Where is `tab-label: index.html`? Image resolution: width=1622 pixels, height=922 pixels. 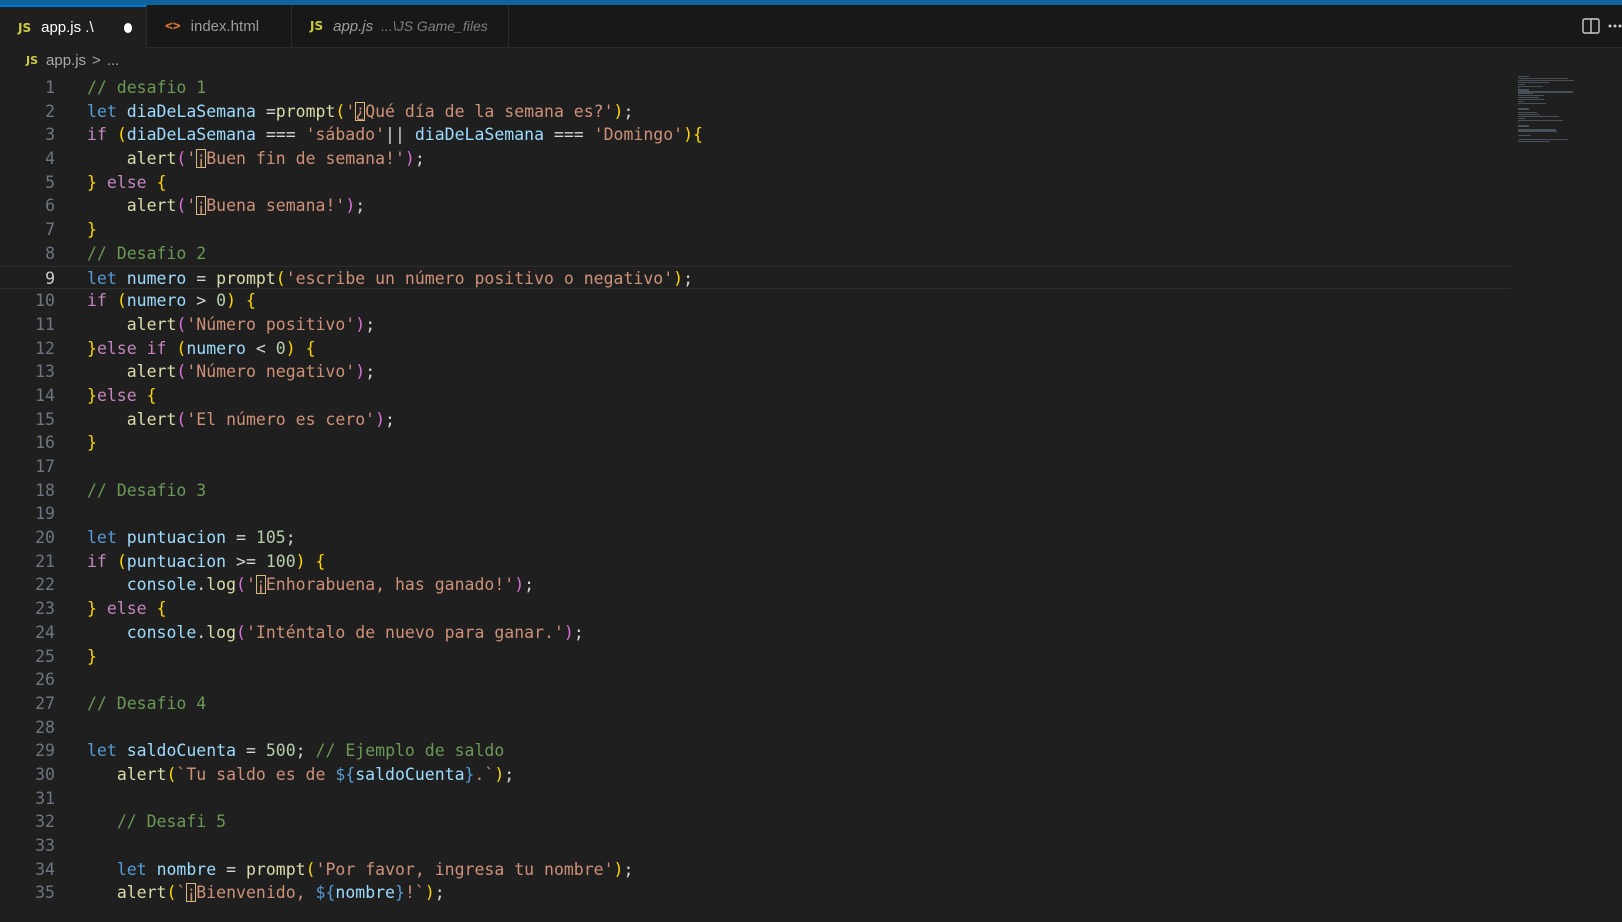
tab-label: index.html is located at coordinates (225, 26).